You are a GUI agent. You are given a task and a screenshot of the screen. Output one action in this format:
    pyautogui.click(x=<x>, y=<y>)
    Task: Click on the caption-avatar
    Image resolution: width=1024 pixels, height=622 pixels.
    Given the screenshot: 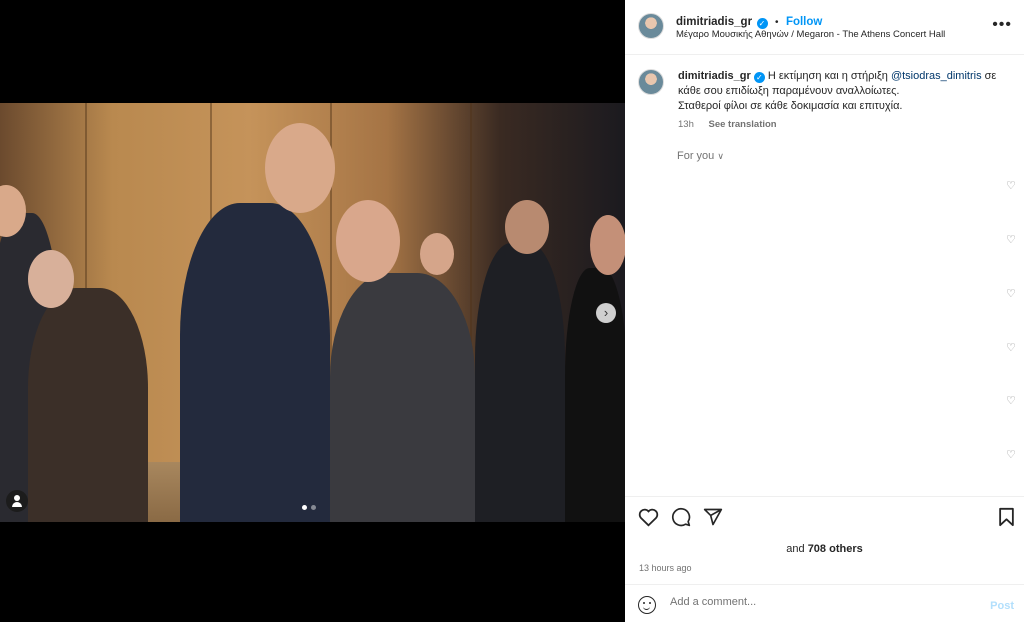 What is the action you would take?
    pyautogui.click(x=651, y=82)
    